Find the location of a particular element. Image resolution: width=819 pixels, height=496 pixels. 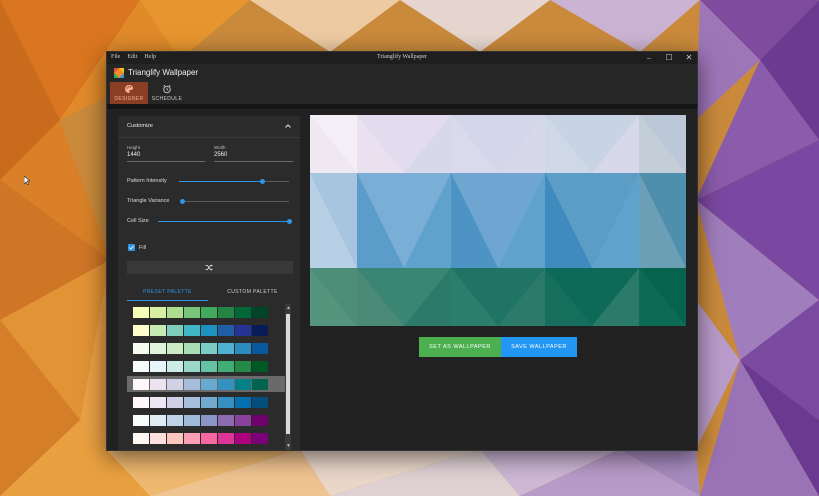

height-field: Height 1440 is located at coordinates (166, 153).